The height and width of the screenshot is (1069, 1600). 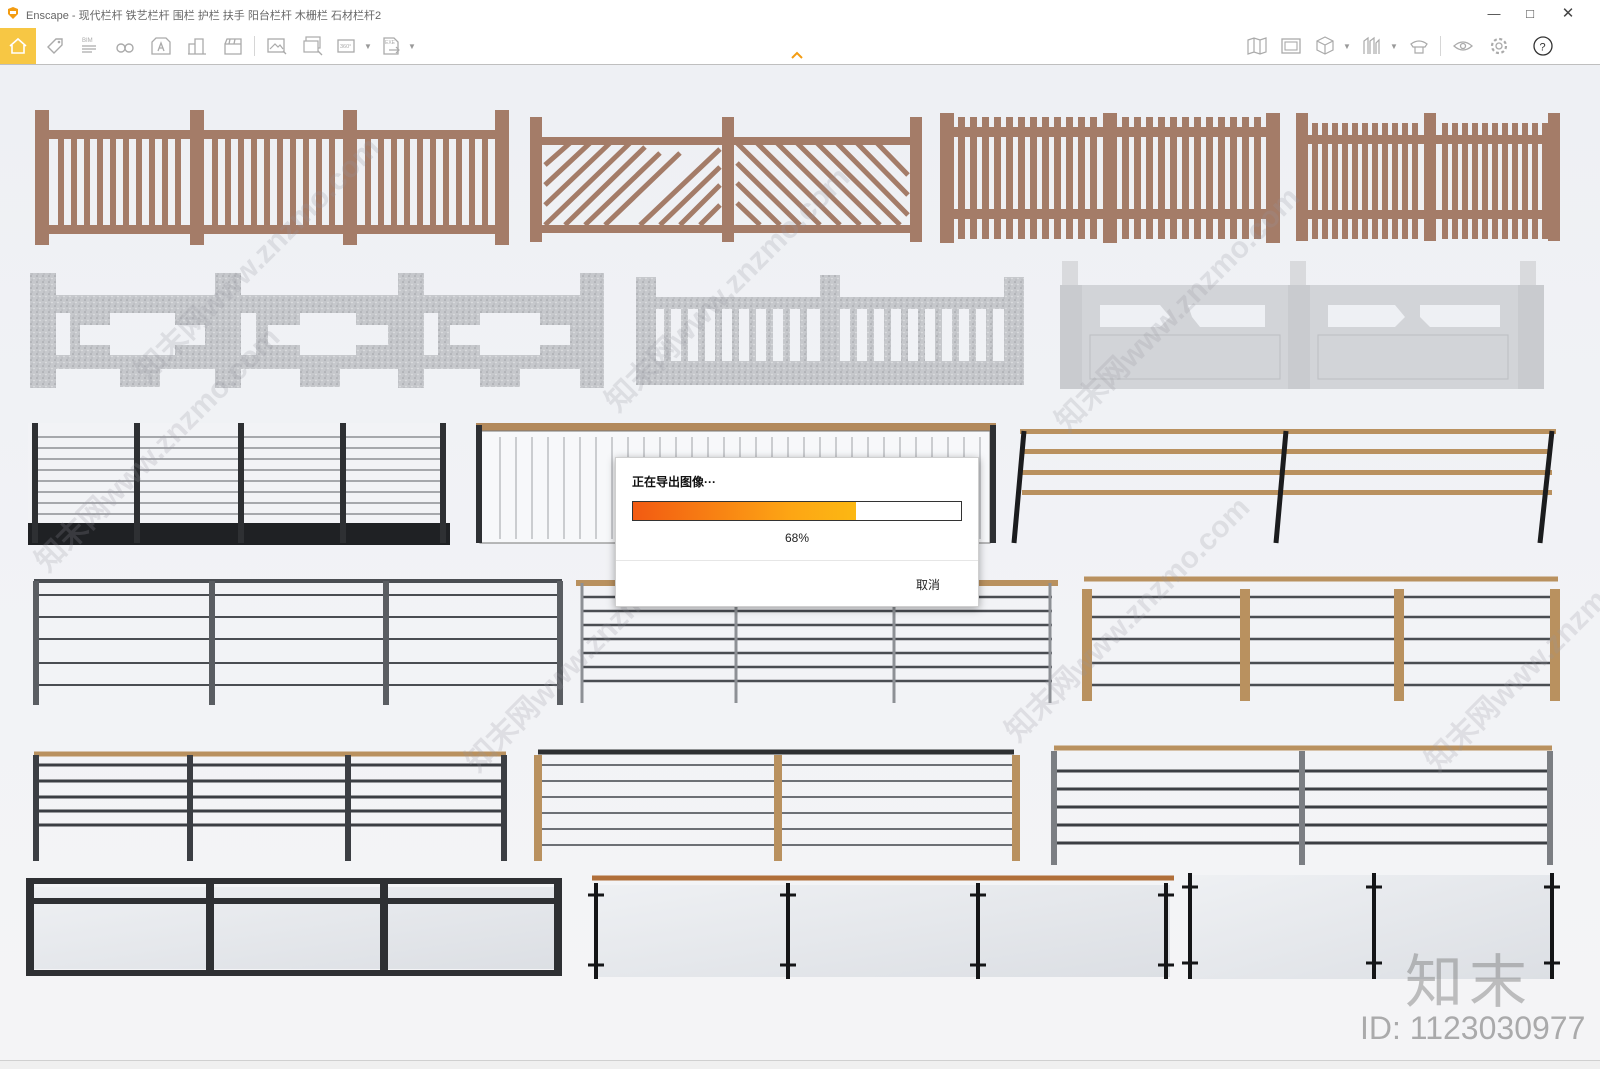 I want to click on bim-icon: BIM, so click(x=89, y=45).